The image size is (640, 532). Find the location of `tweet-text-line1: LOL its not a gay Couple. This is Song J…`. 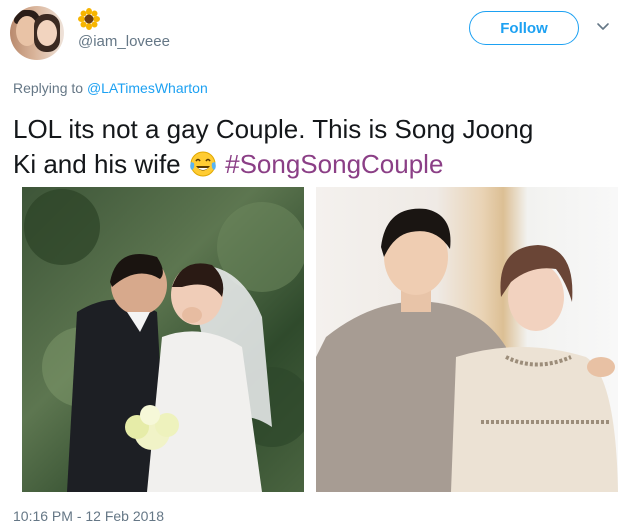

tweet-text-line1: LOL its not a gay Couple. This is Song J… is located at coordinates (273, 129).